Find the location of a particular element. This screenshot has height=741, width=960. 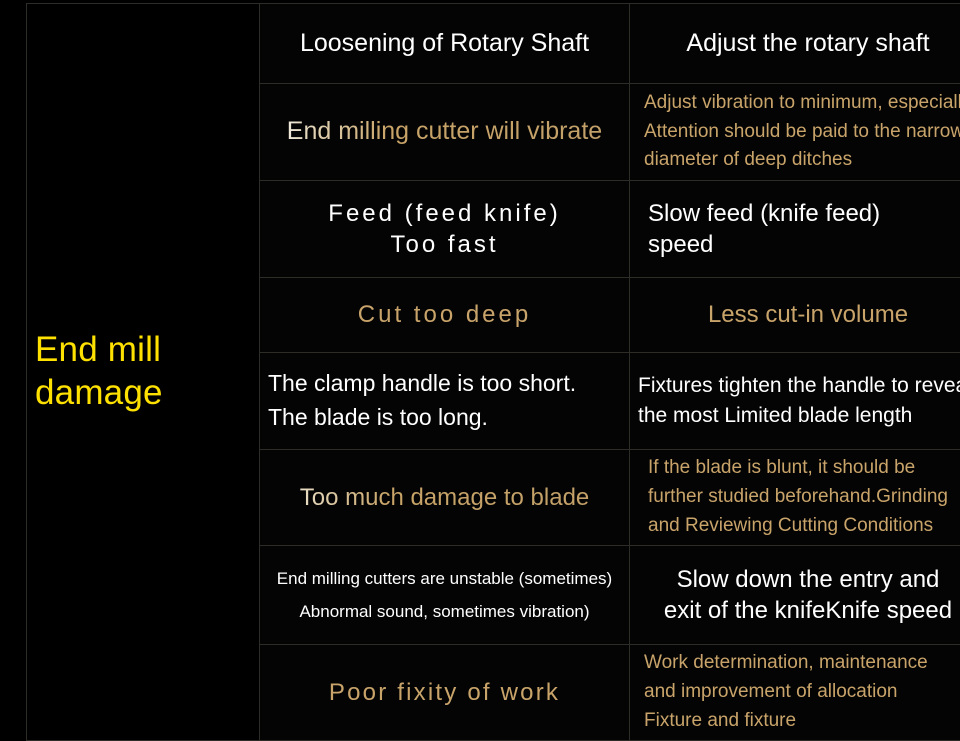

symptom-text-4: Cut too deep is located at coordinates (444, 314).